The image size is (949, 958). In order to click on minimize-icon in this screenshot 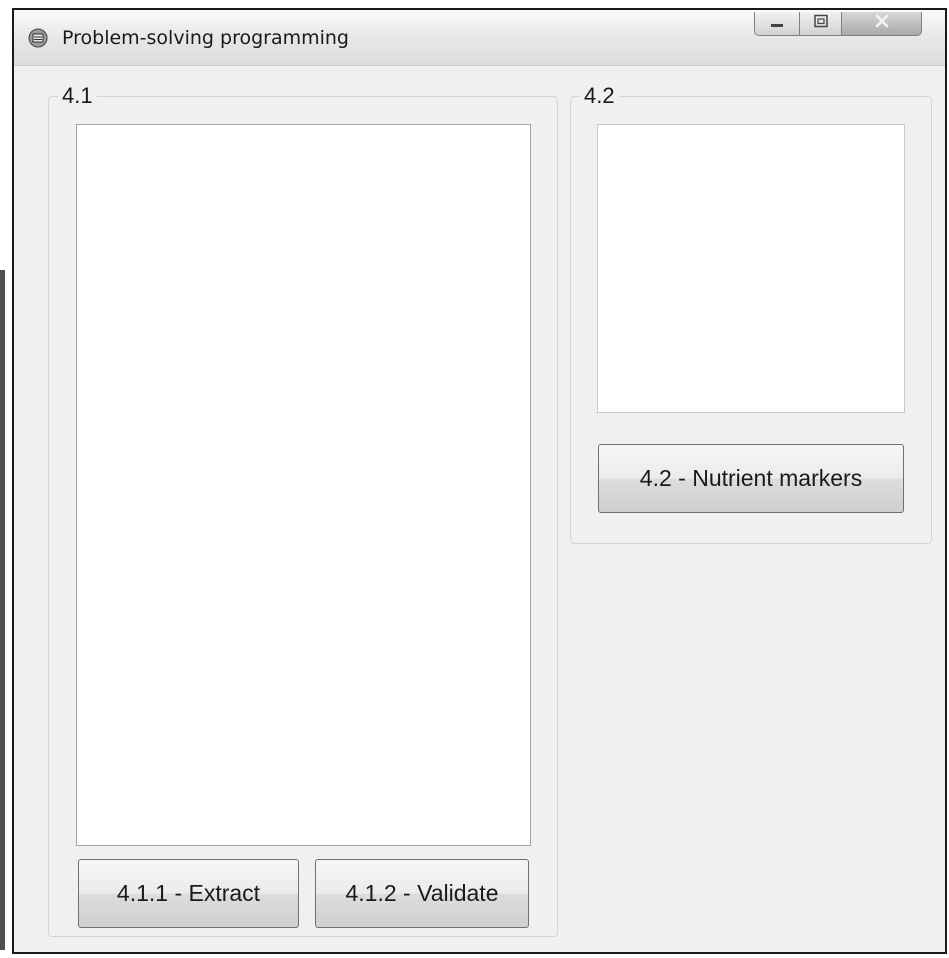, I will do `click(777, 24)`.